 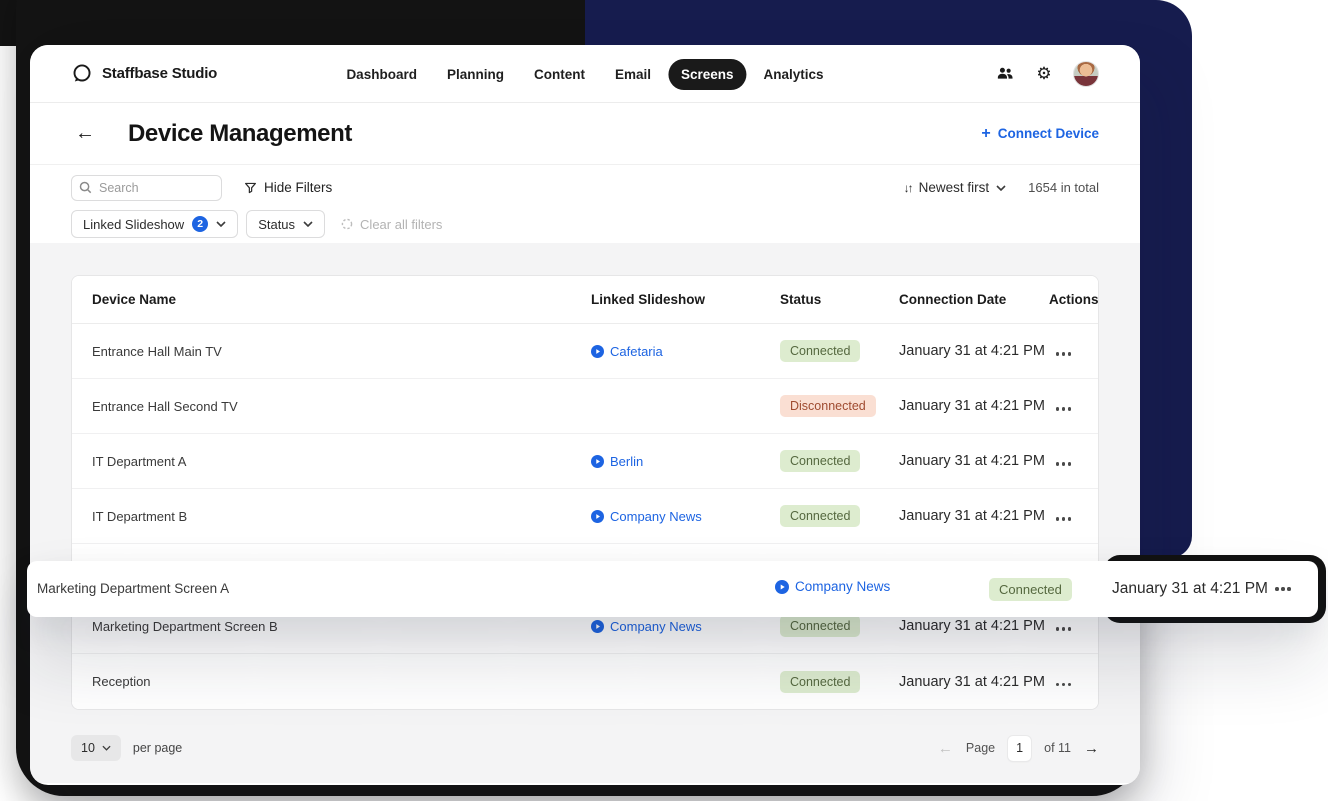 I want to click on filter-status-label: Status, so click(x=277, y=224).